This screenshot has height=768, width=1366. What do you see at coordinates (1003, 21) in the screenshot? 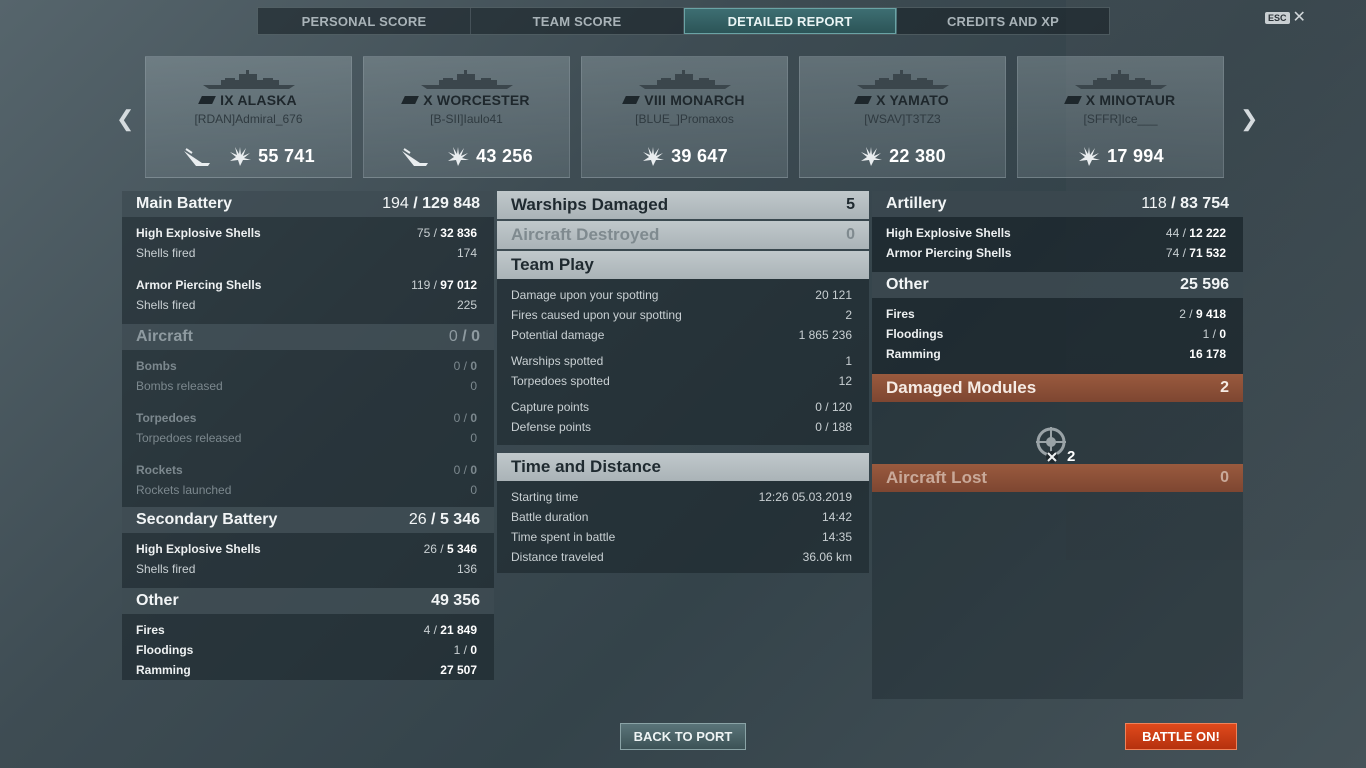
I see `tab-credits-and-xp: CREDITS AND XP` at bounding box center [1003, 21].